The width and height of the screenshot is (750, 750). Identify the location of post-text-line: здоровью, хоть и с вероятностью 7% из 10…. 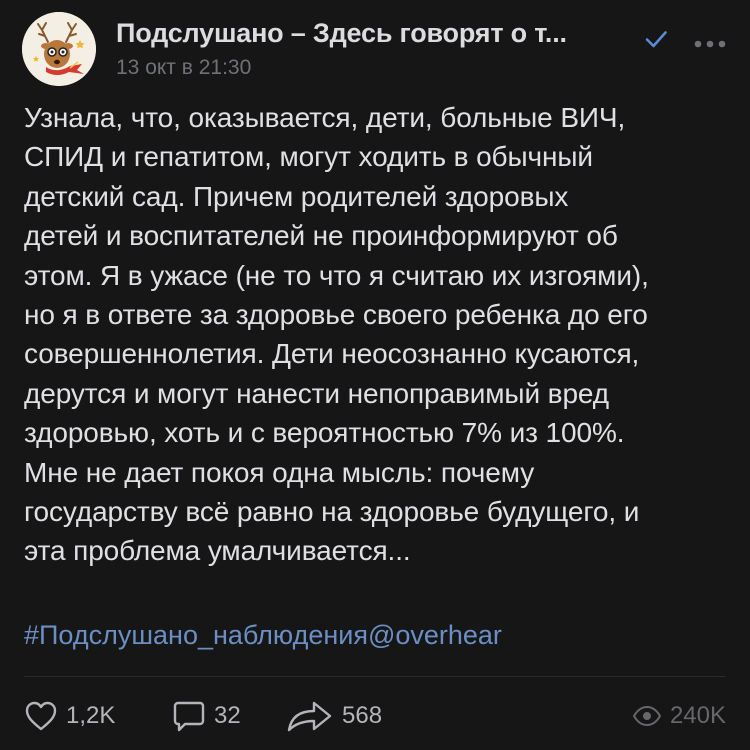
(324, 433).